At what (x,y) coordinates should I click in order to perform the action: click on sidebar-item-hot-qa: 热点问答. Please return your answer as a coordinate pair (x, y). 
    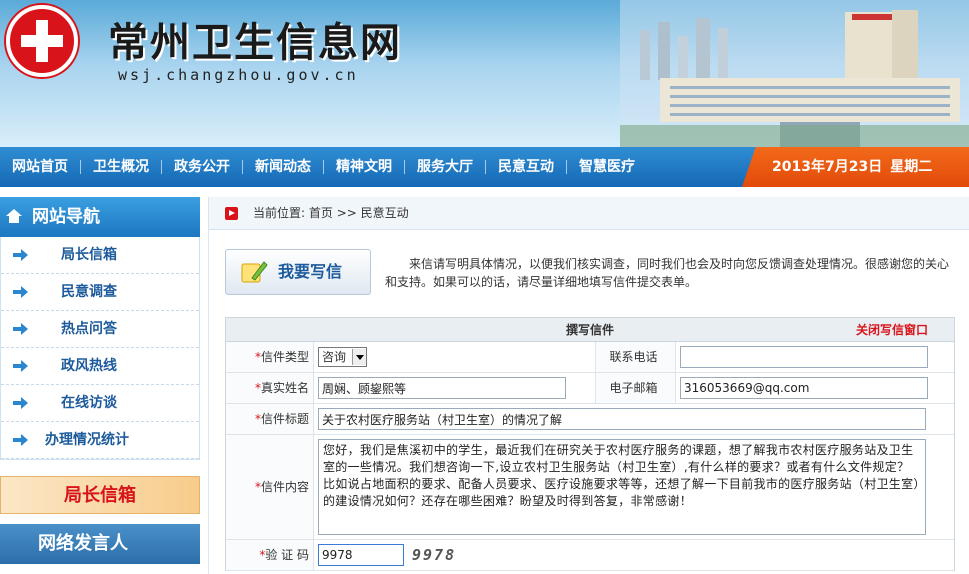
    Looking at the image, I should click on (100, 329).